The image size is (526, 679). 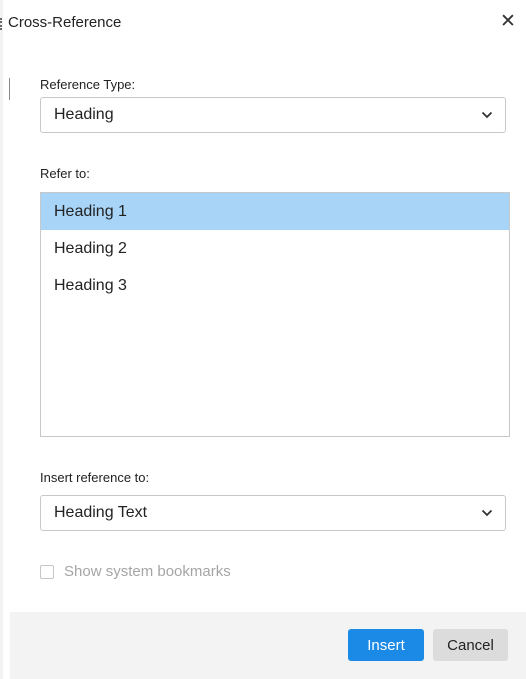 What do you see at coordinates (101, 512) in the screenshot?
I see `insert-reference-value: Heading Text` at bounding box center [101, 512].